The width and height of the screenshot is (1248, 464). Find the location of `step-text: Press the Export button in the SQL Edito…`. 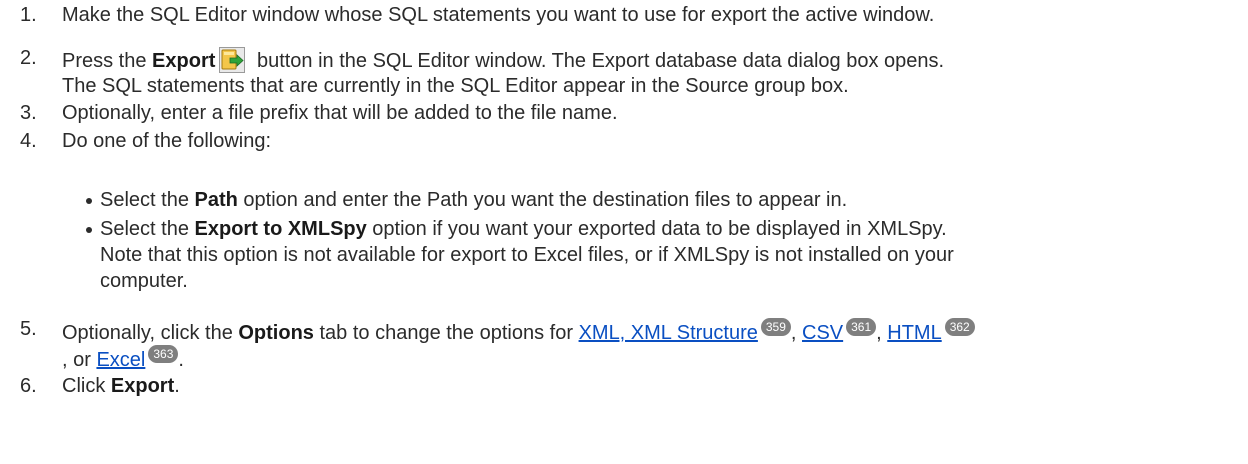

step-text: Press the Export button in the SQL Edito… is located at coordinates (503, 60).